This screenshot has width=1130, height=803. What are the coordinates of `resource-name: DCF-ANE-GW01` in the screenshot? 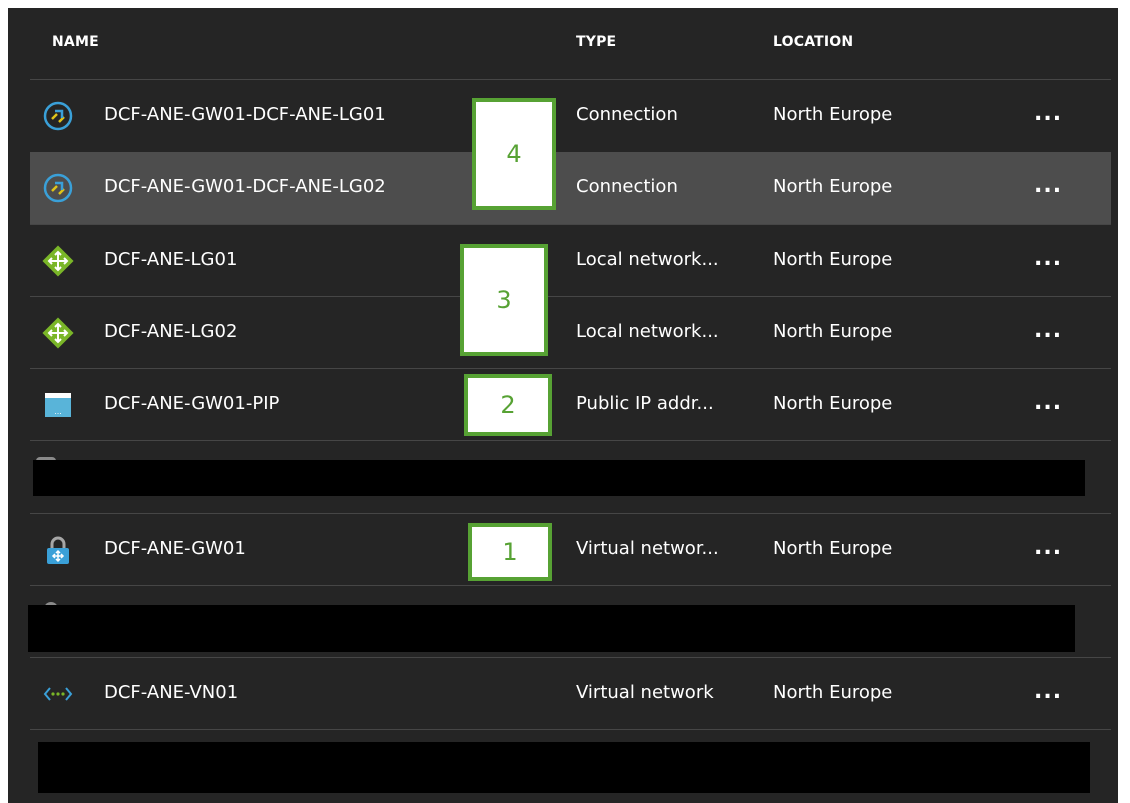 It's located at (175, 548).